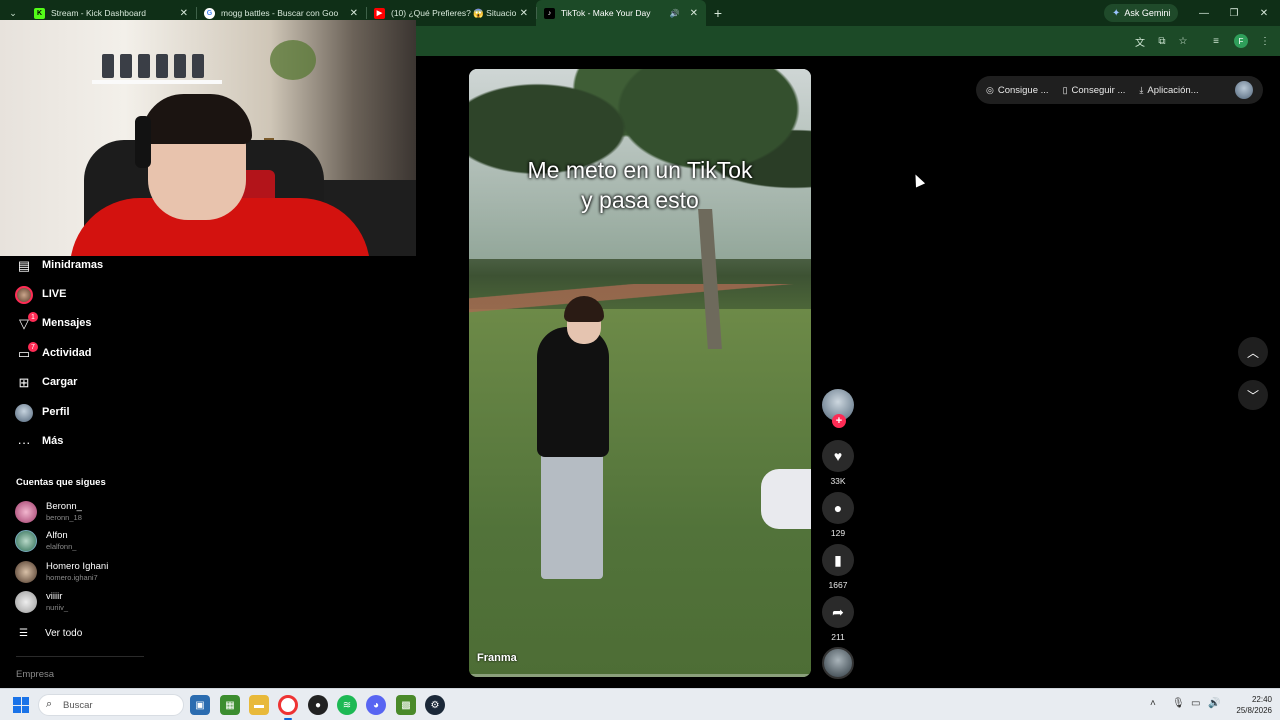 The image size is (1280, 720). I want to click on tab-label: Stream - Kick Dashboard, so click(98, 13).